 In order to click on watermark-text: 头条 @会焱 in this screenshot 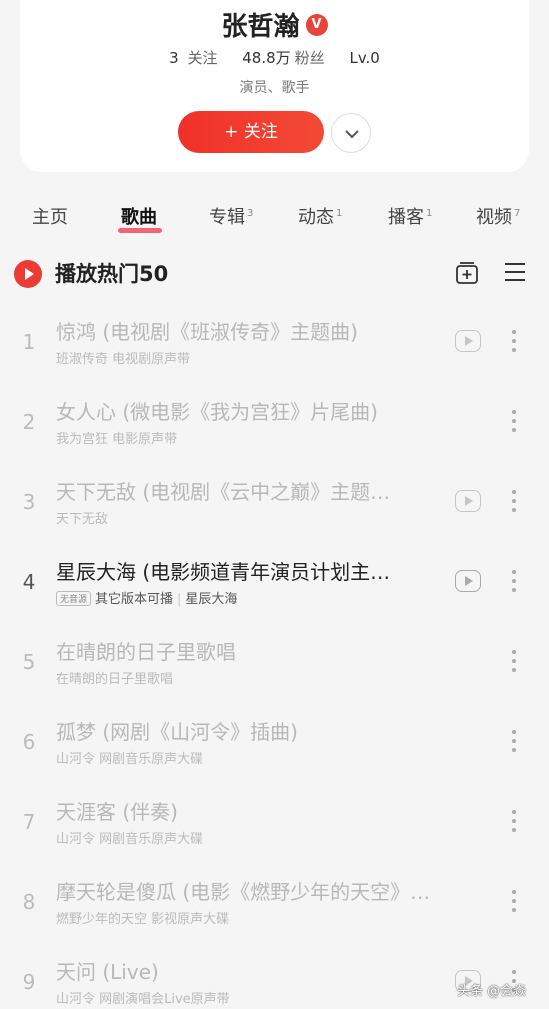, I will do `click(492, 991)`.